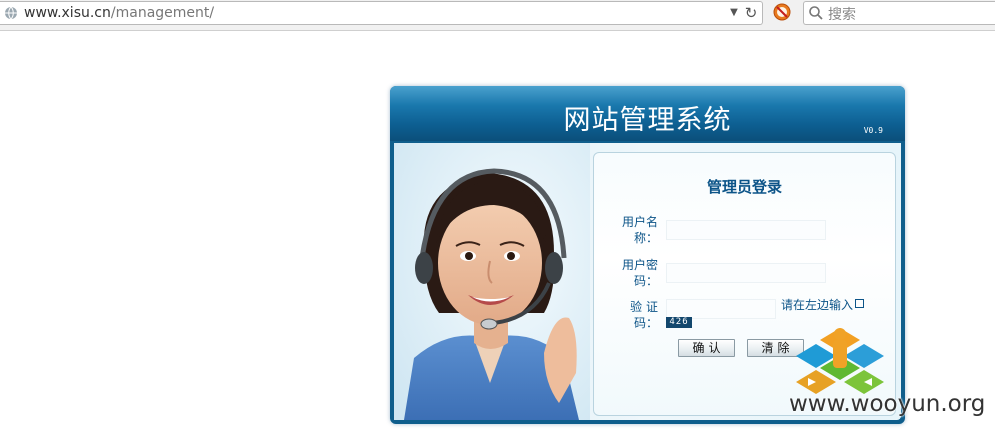  I want to click on captcha-label-line2: 码：, so click(645, 323).